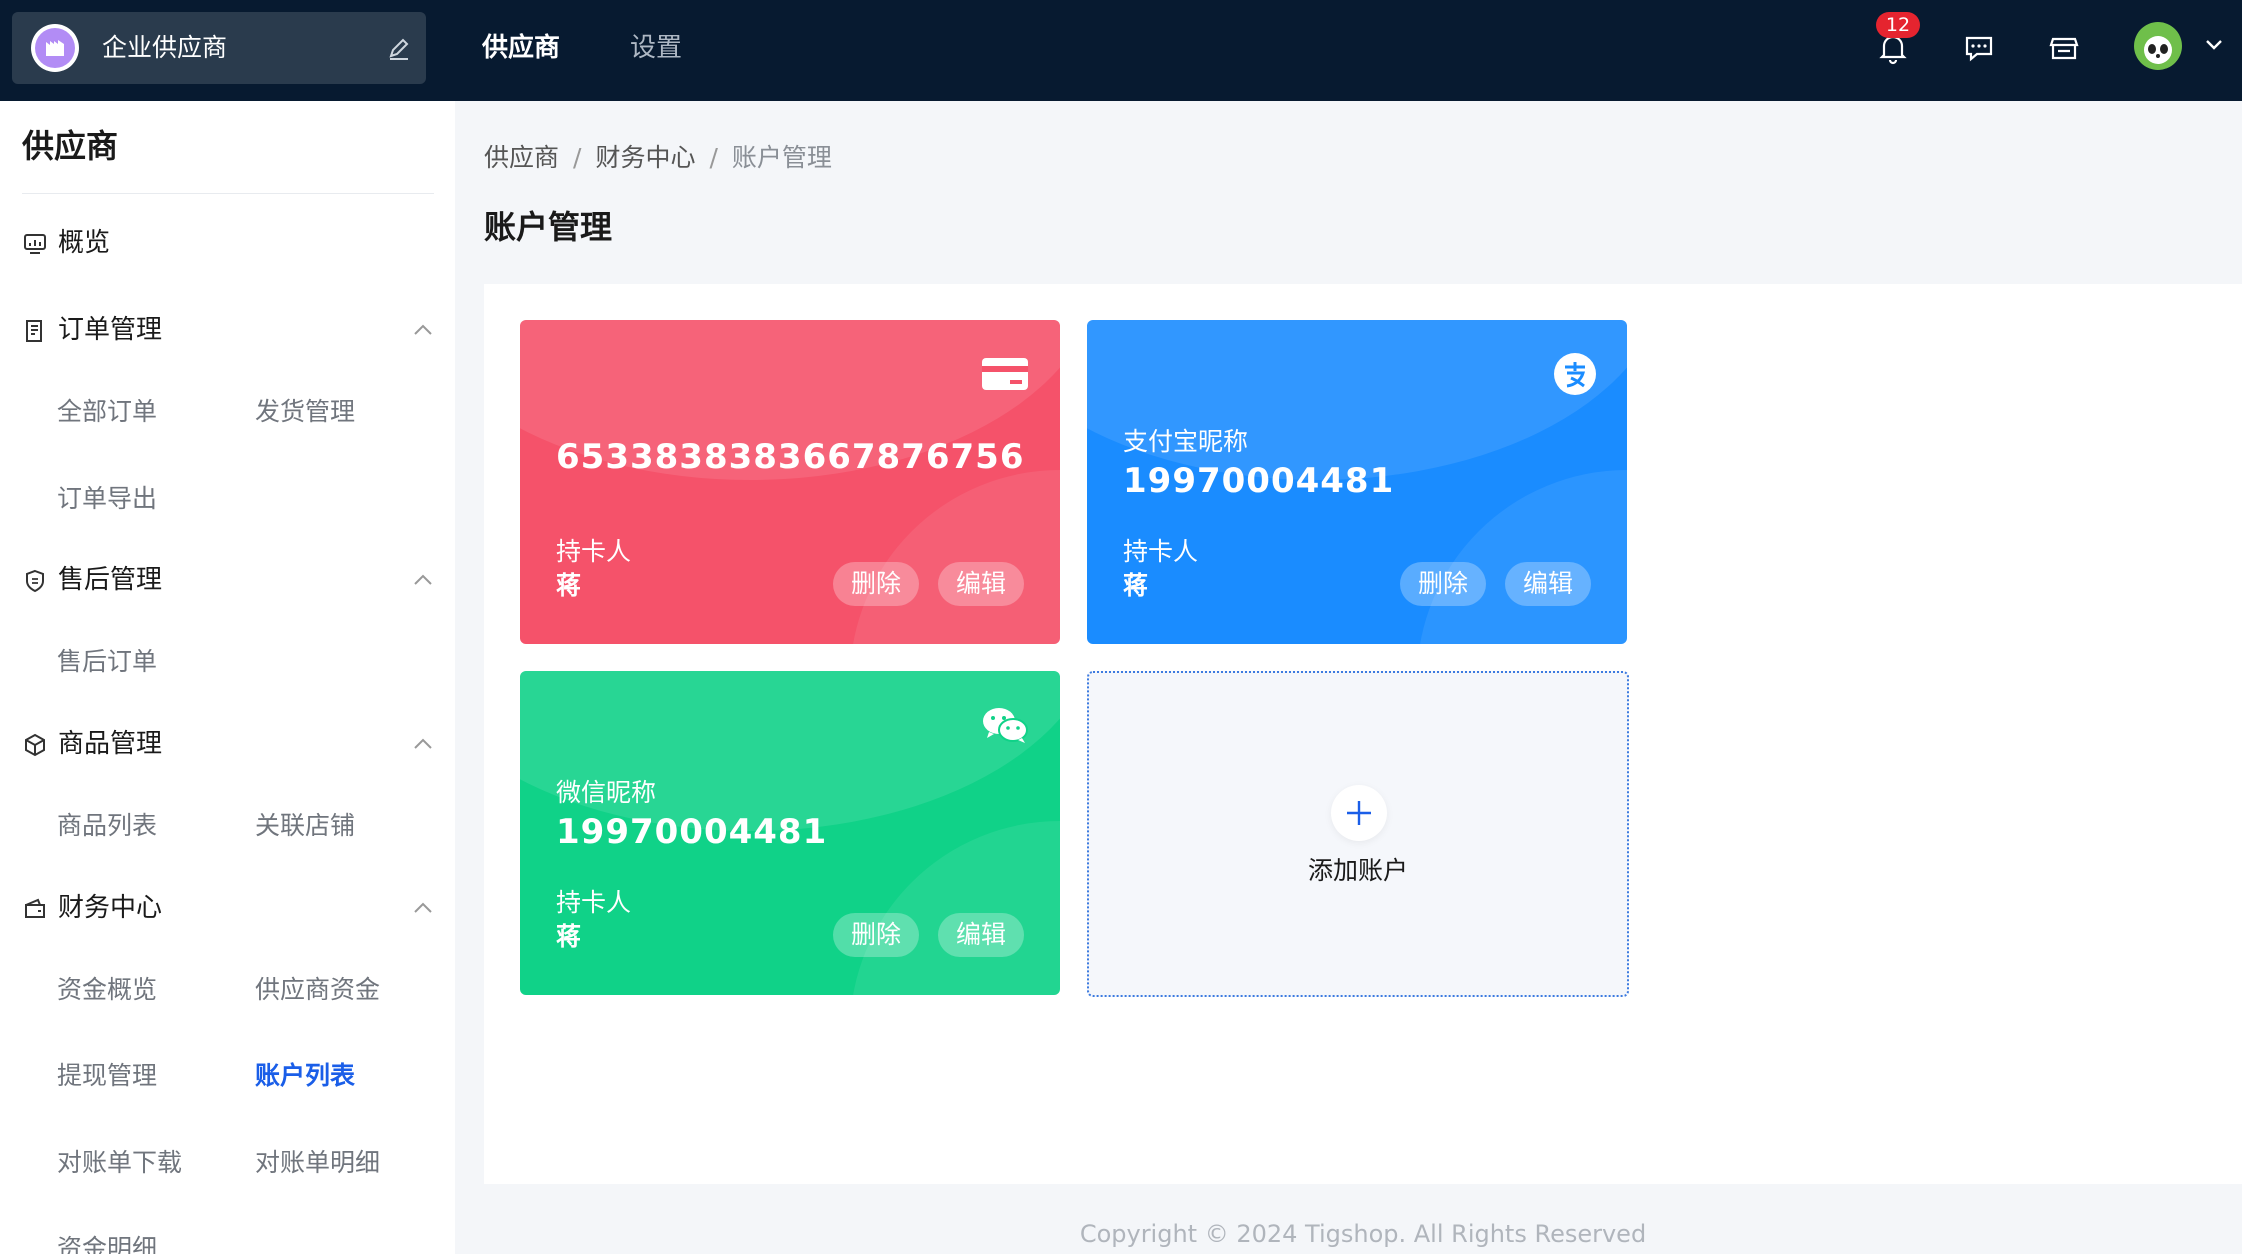 This screenshot has width=2242, height=1254. I want to click on sidebar-title: 供应商, so click(70, 146).